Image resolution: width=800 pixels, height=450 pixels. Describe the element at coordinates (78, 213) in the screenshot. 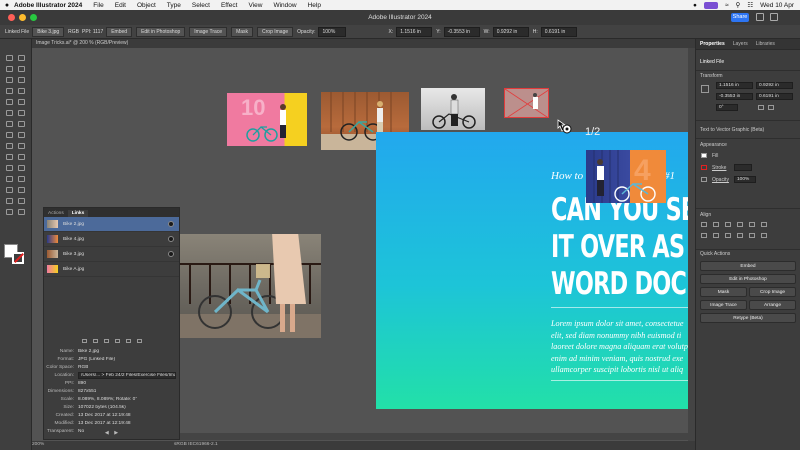

I see `tab-links: Links` at that location.